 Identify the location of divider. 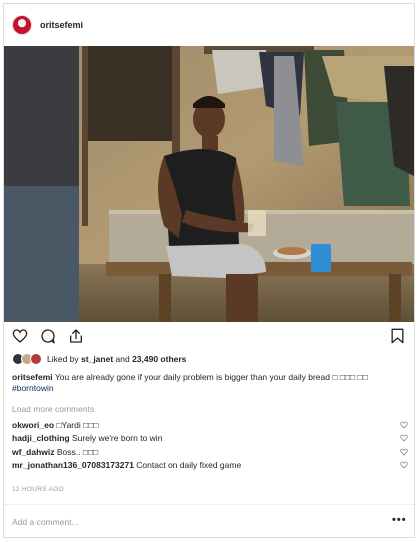
(209, 504).